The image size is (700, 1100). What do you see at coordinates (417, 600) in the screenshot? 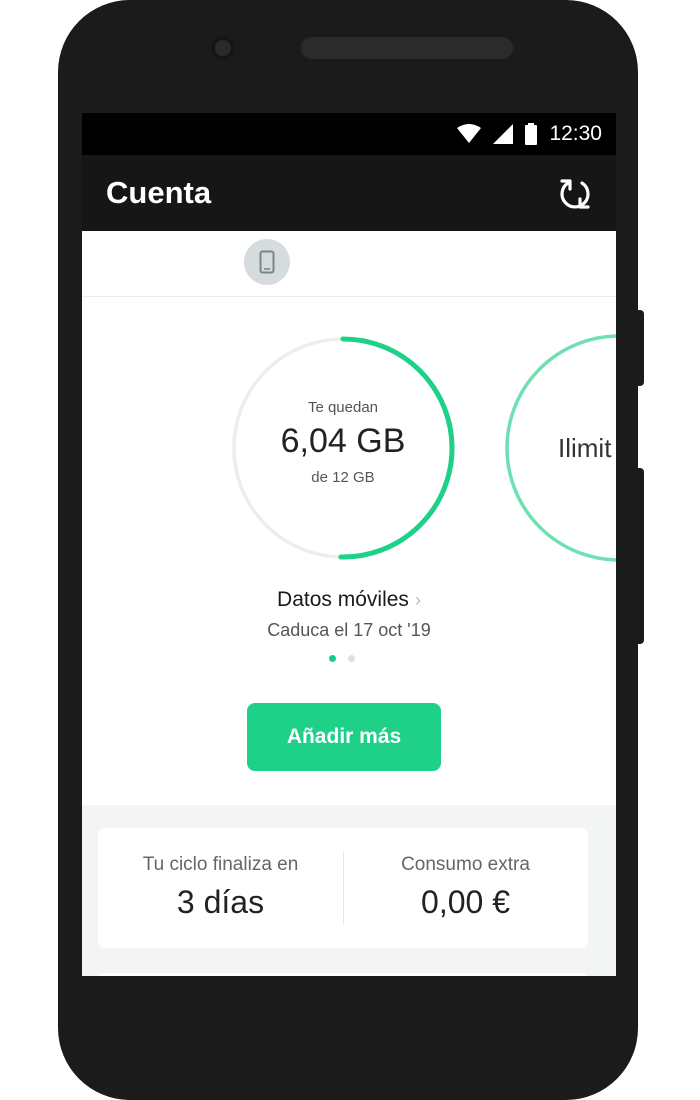
I see `chevron-right-icon: ›` at bounding box center [417, 600].